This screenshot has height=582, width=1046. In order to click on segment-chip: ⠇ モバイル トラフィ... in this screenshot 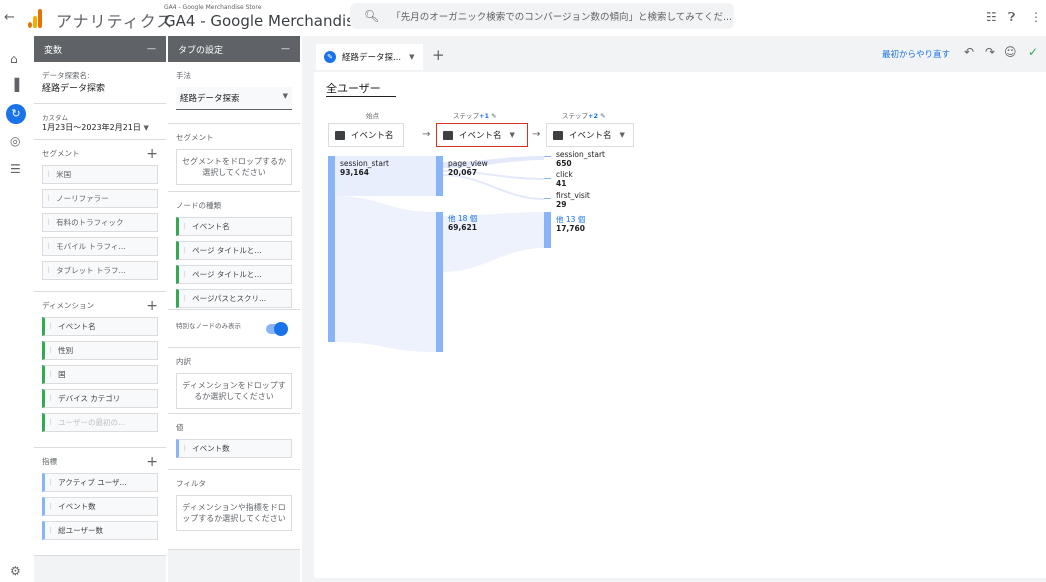, I will do `click(100, 246)`.